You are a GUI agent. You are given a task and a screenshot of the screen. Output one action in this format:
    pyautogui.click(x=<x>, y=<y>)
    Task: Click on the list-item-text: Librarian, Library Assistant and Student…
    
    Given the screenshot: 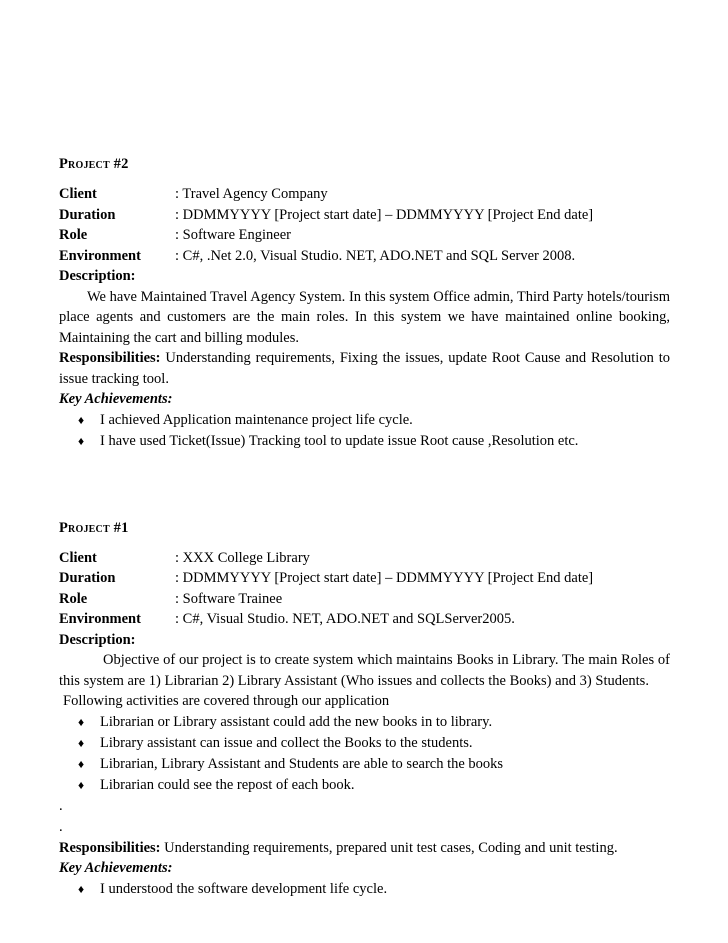 What is the action you would take?
    pyautogui.click(x=302, y=763)
    